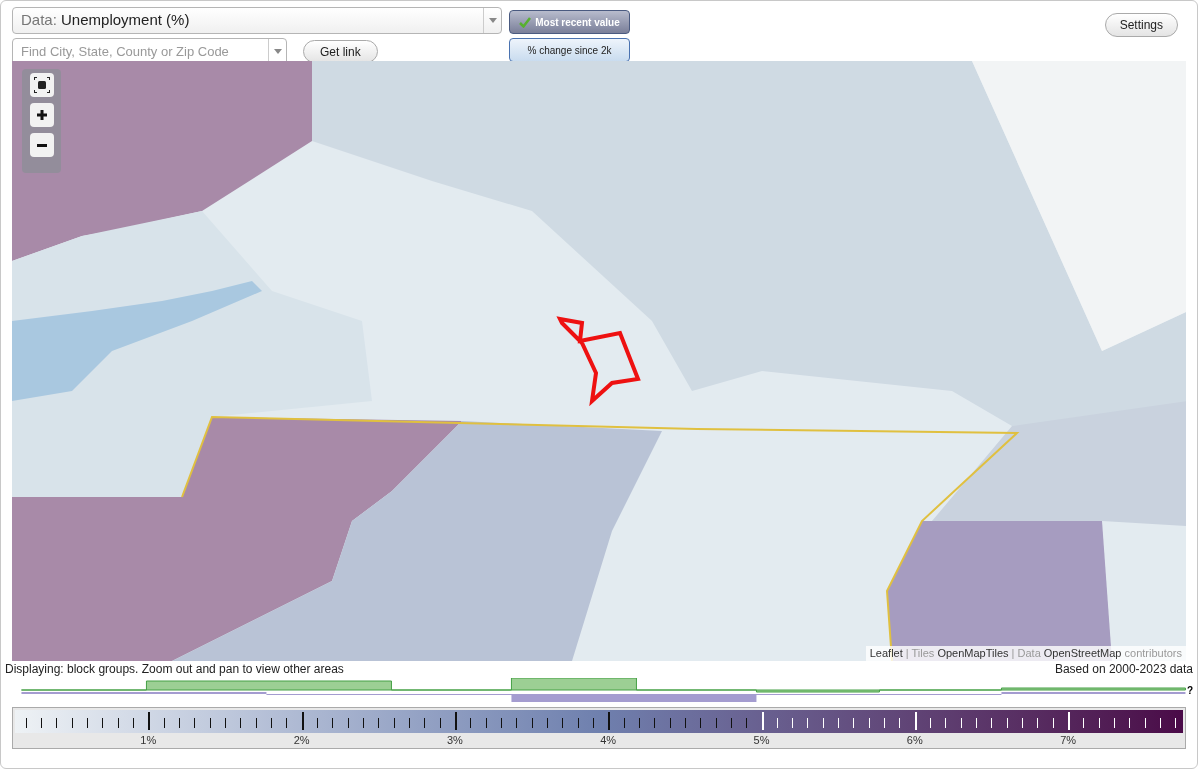  What do you see at coordinates (1082, 653) in the screenshot?
I see `attribution-link: OpenStreetMap` at bounding box center [1082, 653].